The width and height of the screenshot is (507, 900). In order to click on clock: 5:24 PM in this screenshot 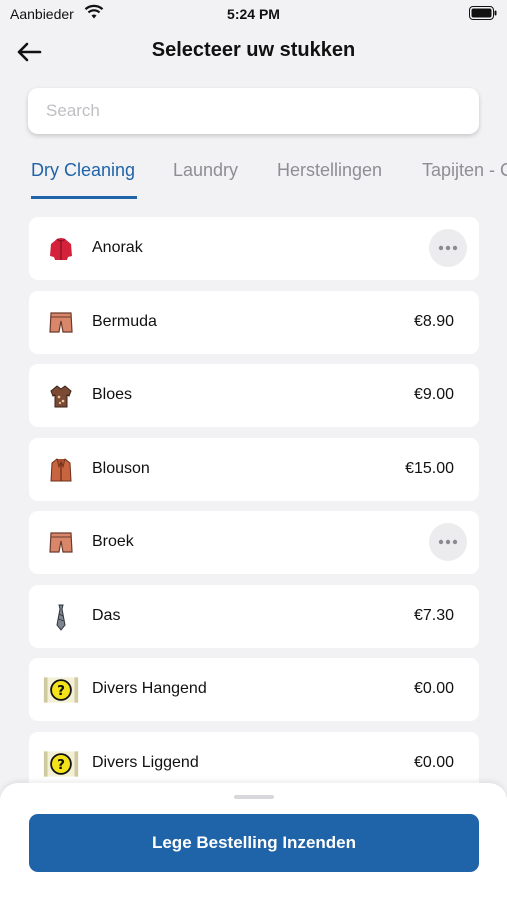, I will do `click(253, 14)`.